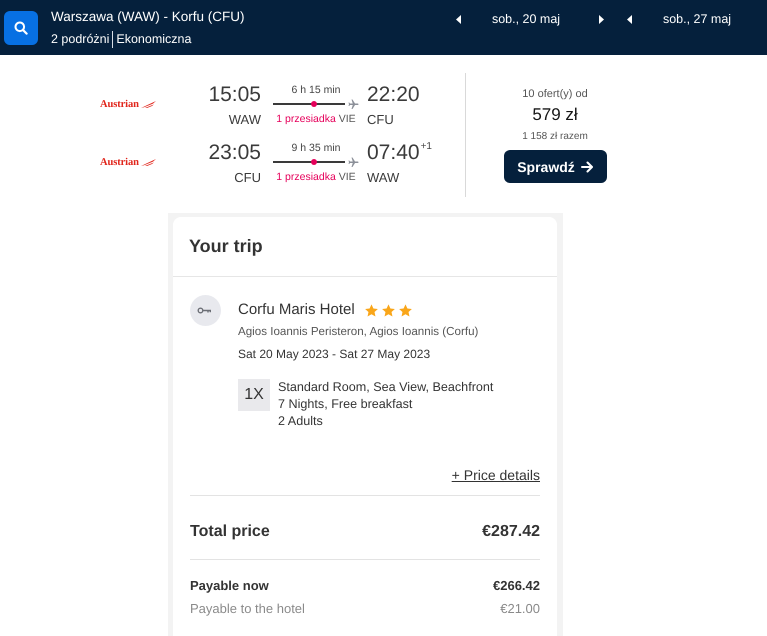 Image resolution: width=767 pixels, height=636 pixels. What do you see at coordinates (301, 421) in the screenshot?
I see `room-detail: 2 Adults` at bounding box center [301, 421].